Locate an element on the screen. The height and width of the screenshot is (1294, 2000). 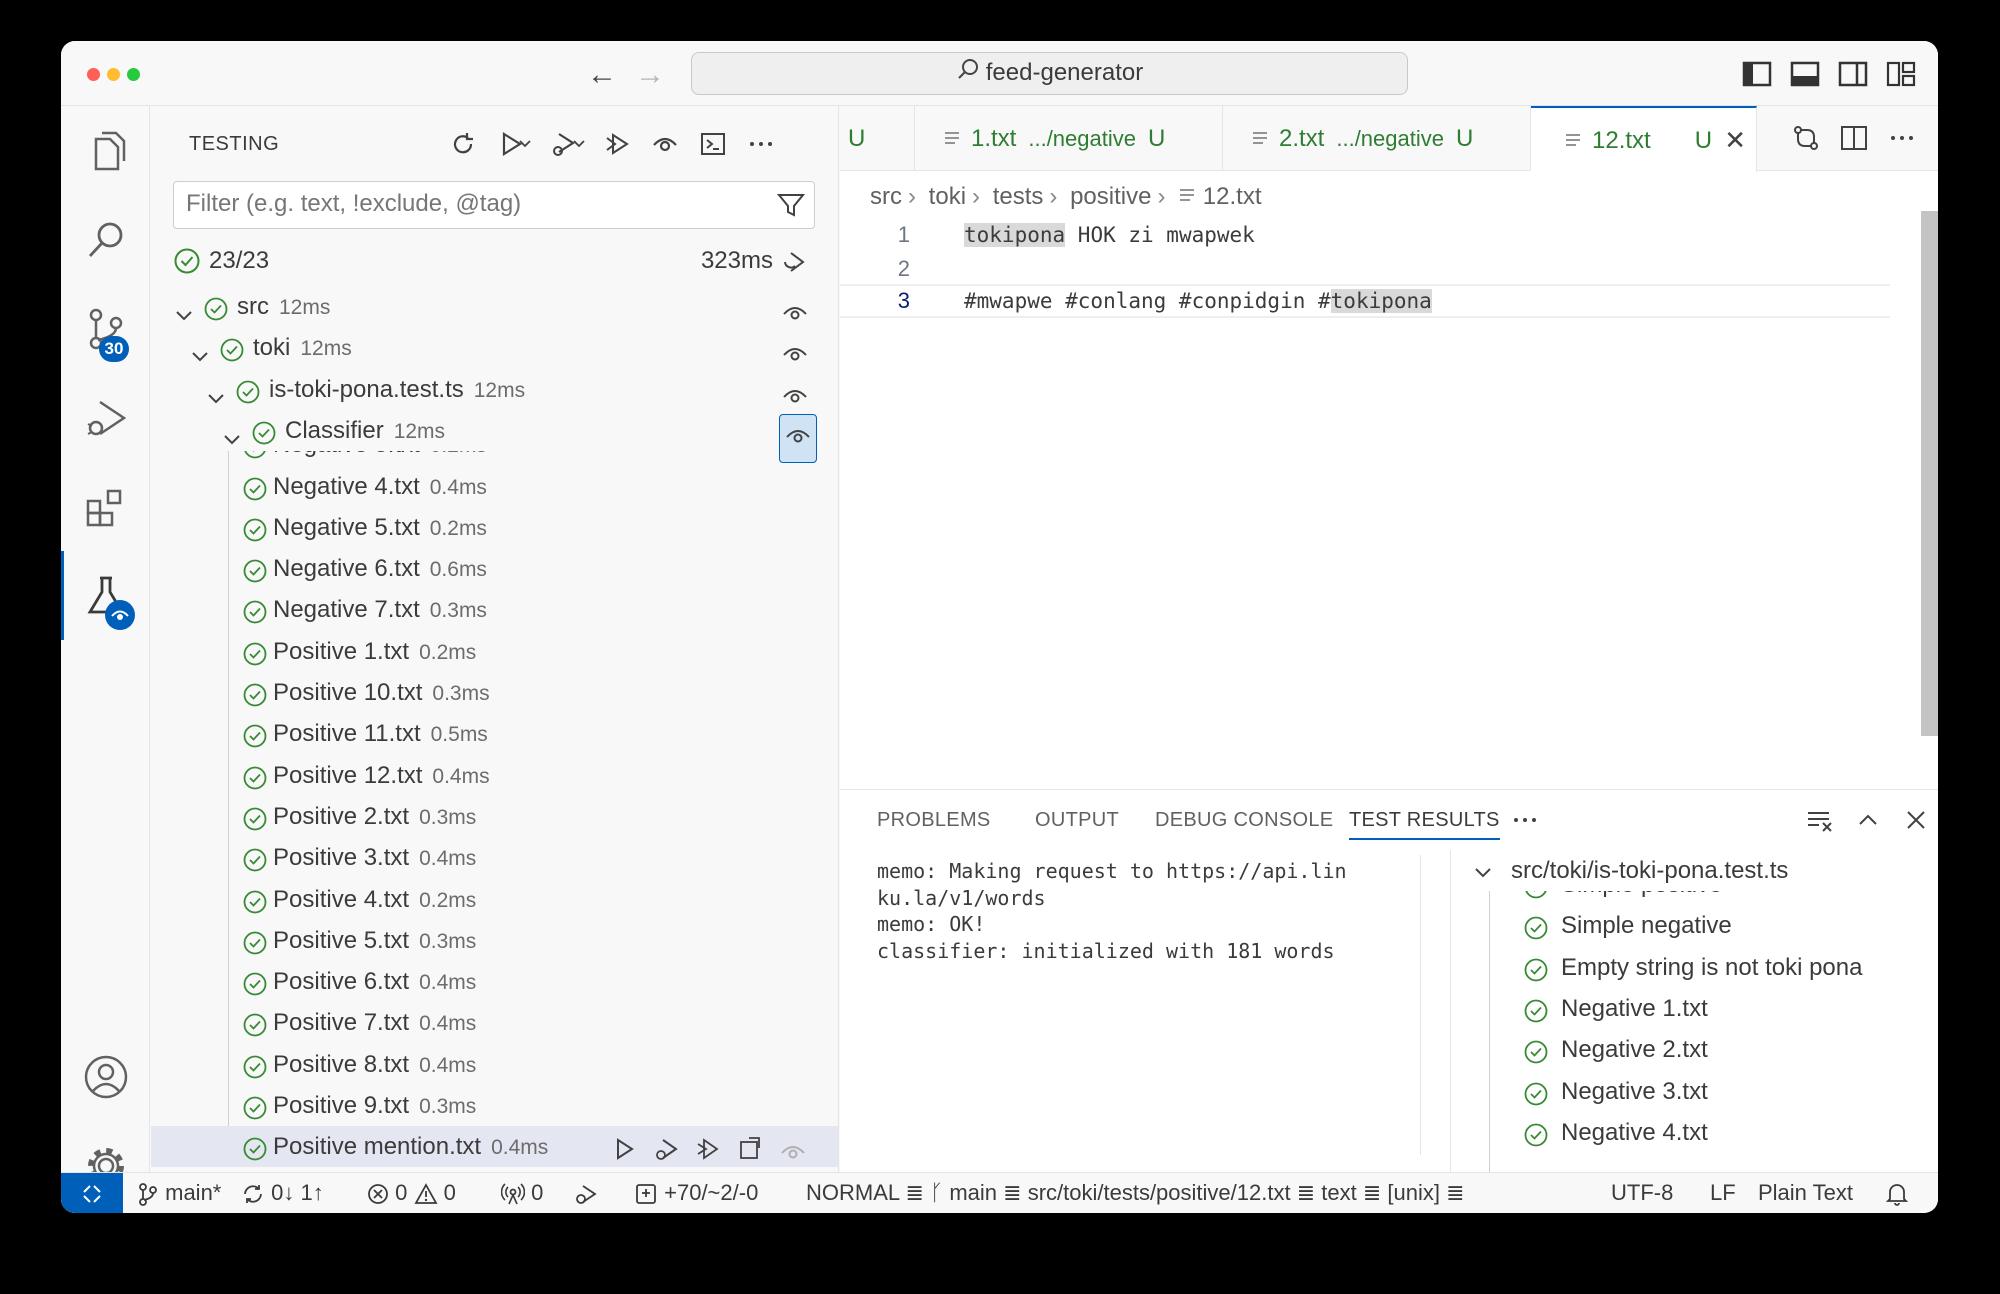
result-row: Empty string is not toki pona is located at coordinates (1694, 967).